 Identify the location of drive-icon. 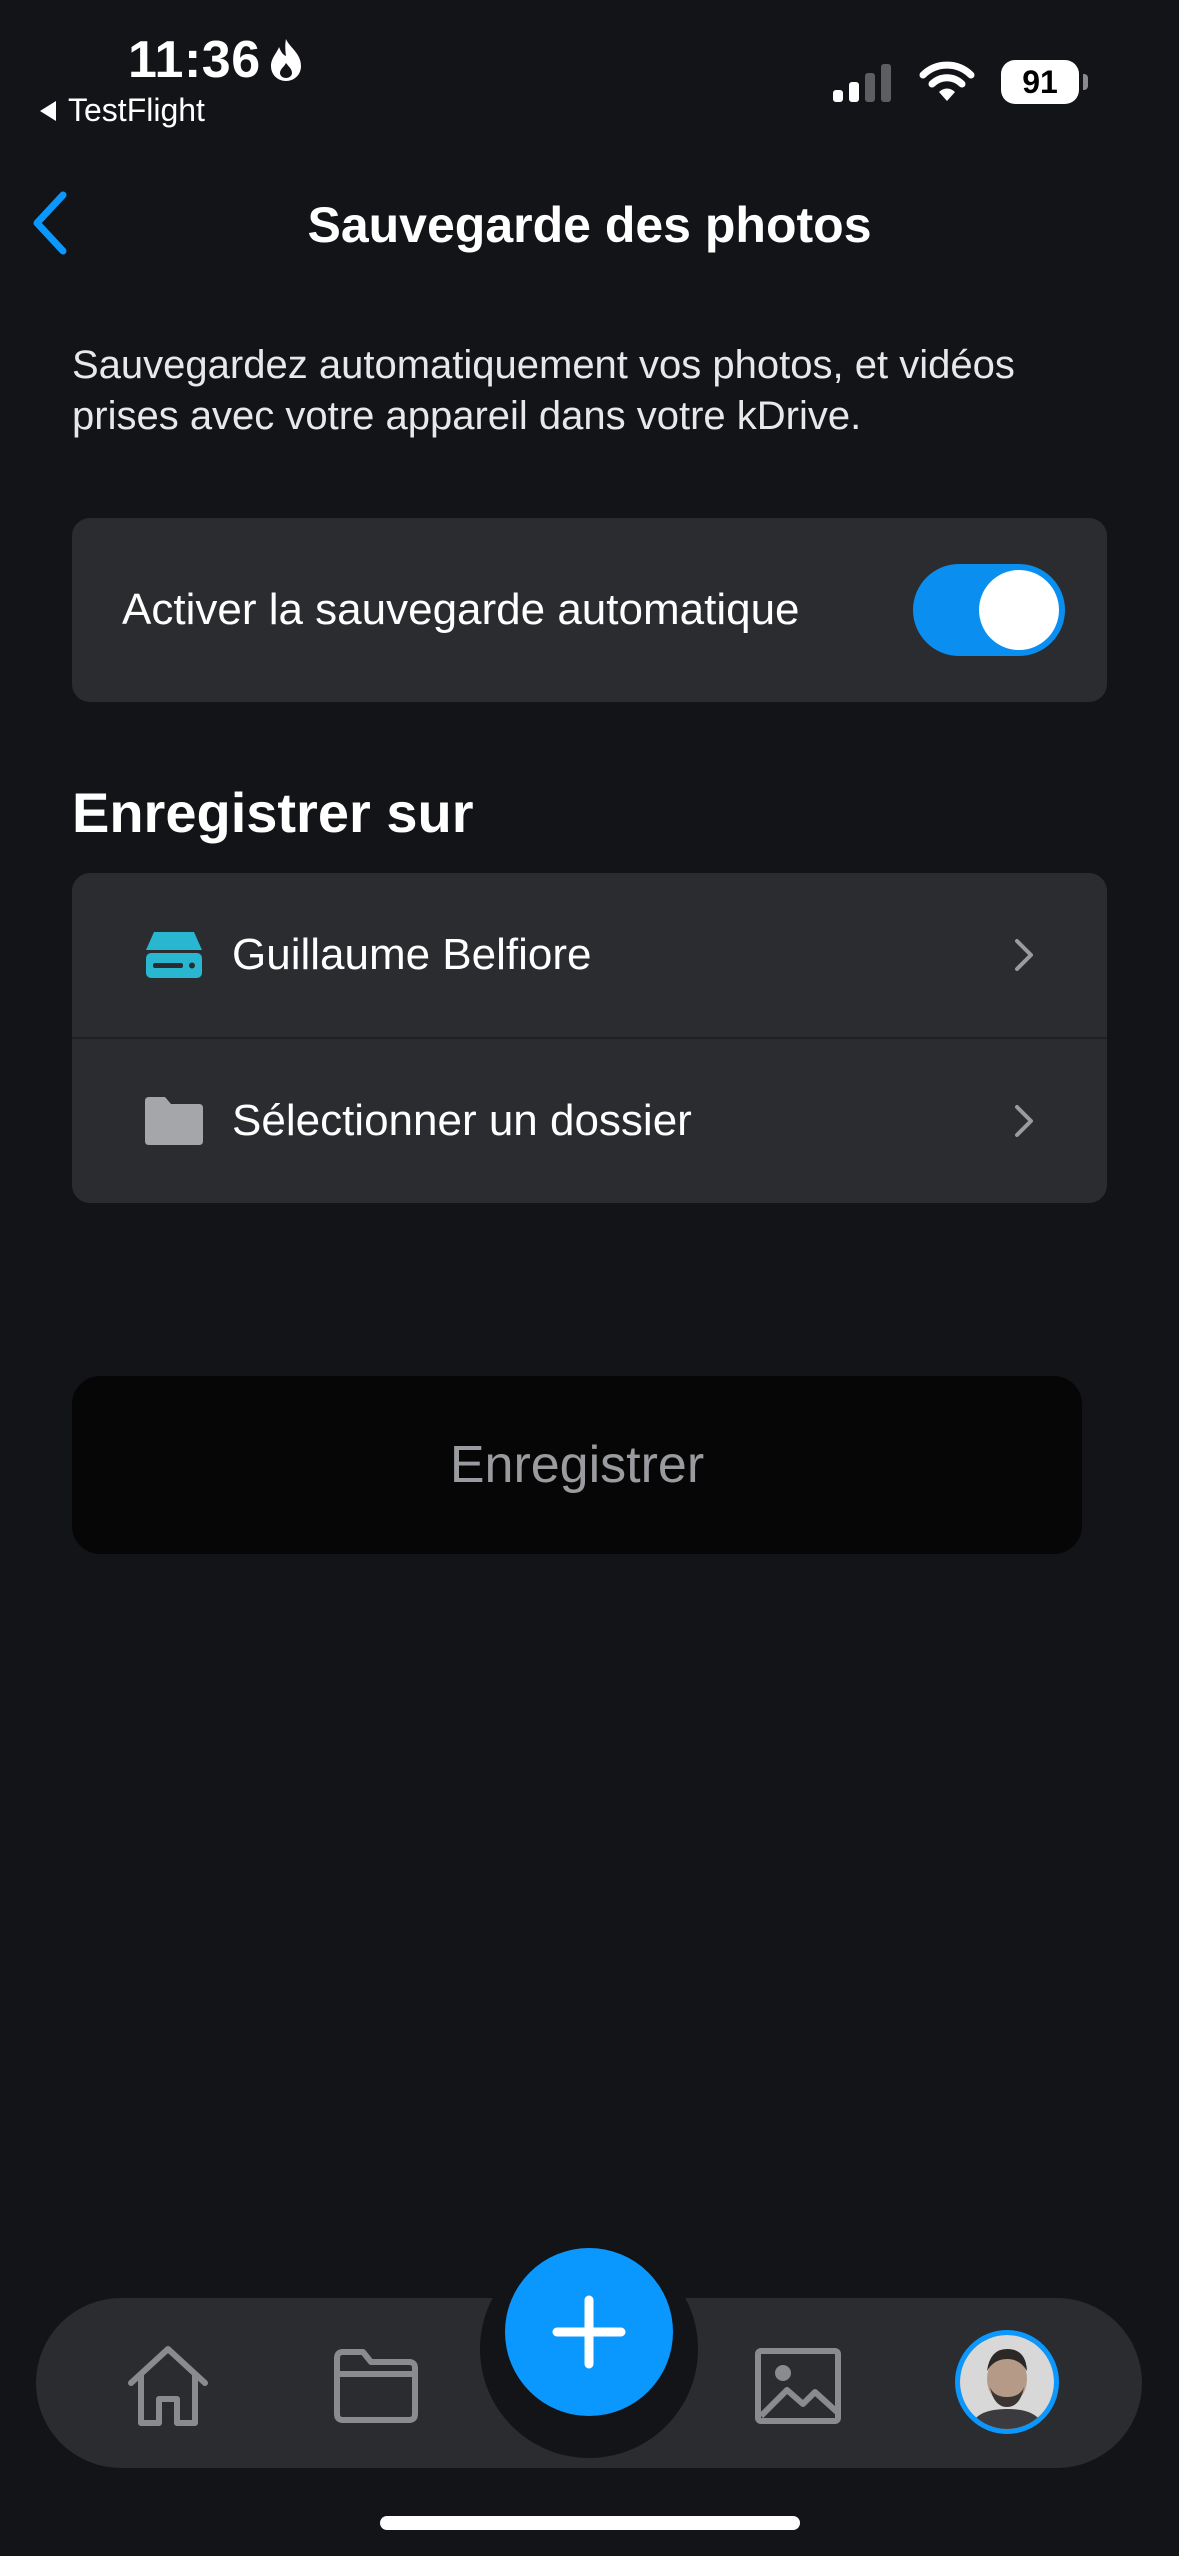
(174, 955).